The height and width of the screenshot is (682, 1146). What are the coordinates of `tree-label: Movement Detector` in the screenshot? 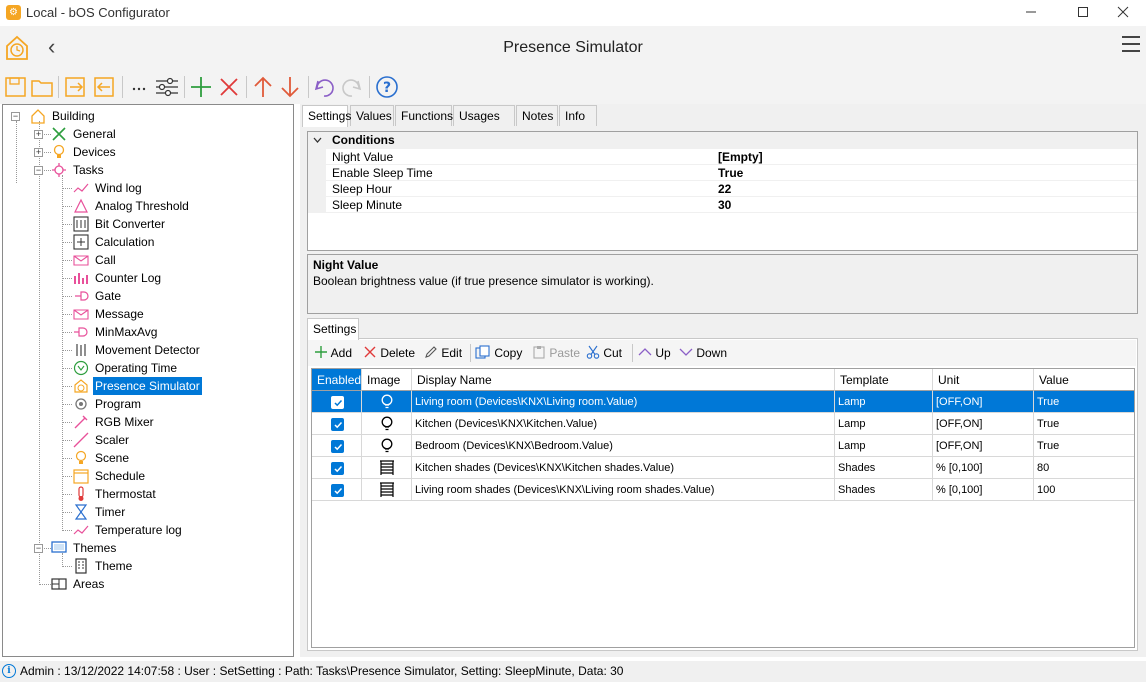 It's located at (147, 350).